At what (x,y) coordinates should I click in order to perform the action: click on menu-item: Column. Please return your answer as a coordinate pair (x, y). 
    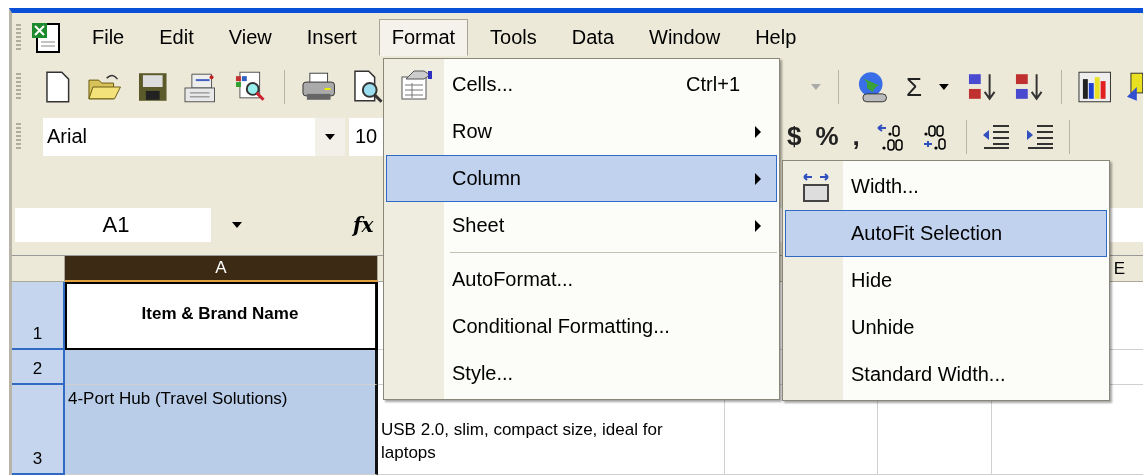
    Looking at the image, I should click on (581, 178).